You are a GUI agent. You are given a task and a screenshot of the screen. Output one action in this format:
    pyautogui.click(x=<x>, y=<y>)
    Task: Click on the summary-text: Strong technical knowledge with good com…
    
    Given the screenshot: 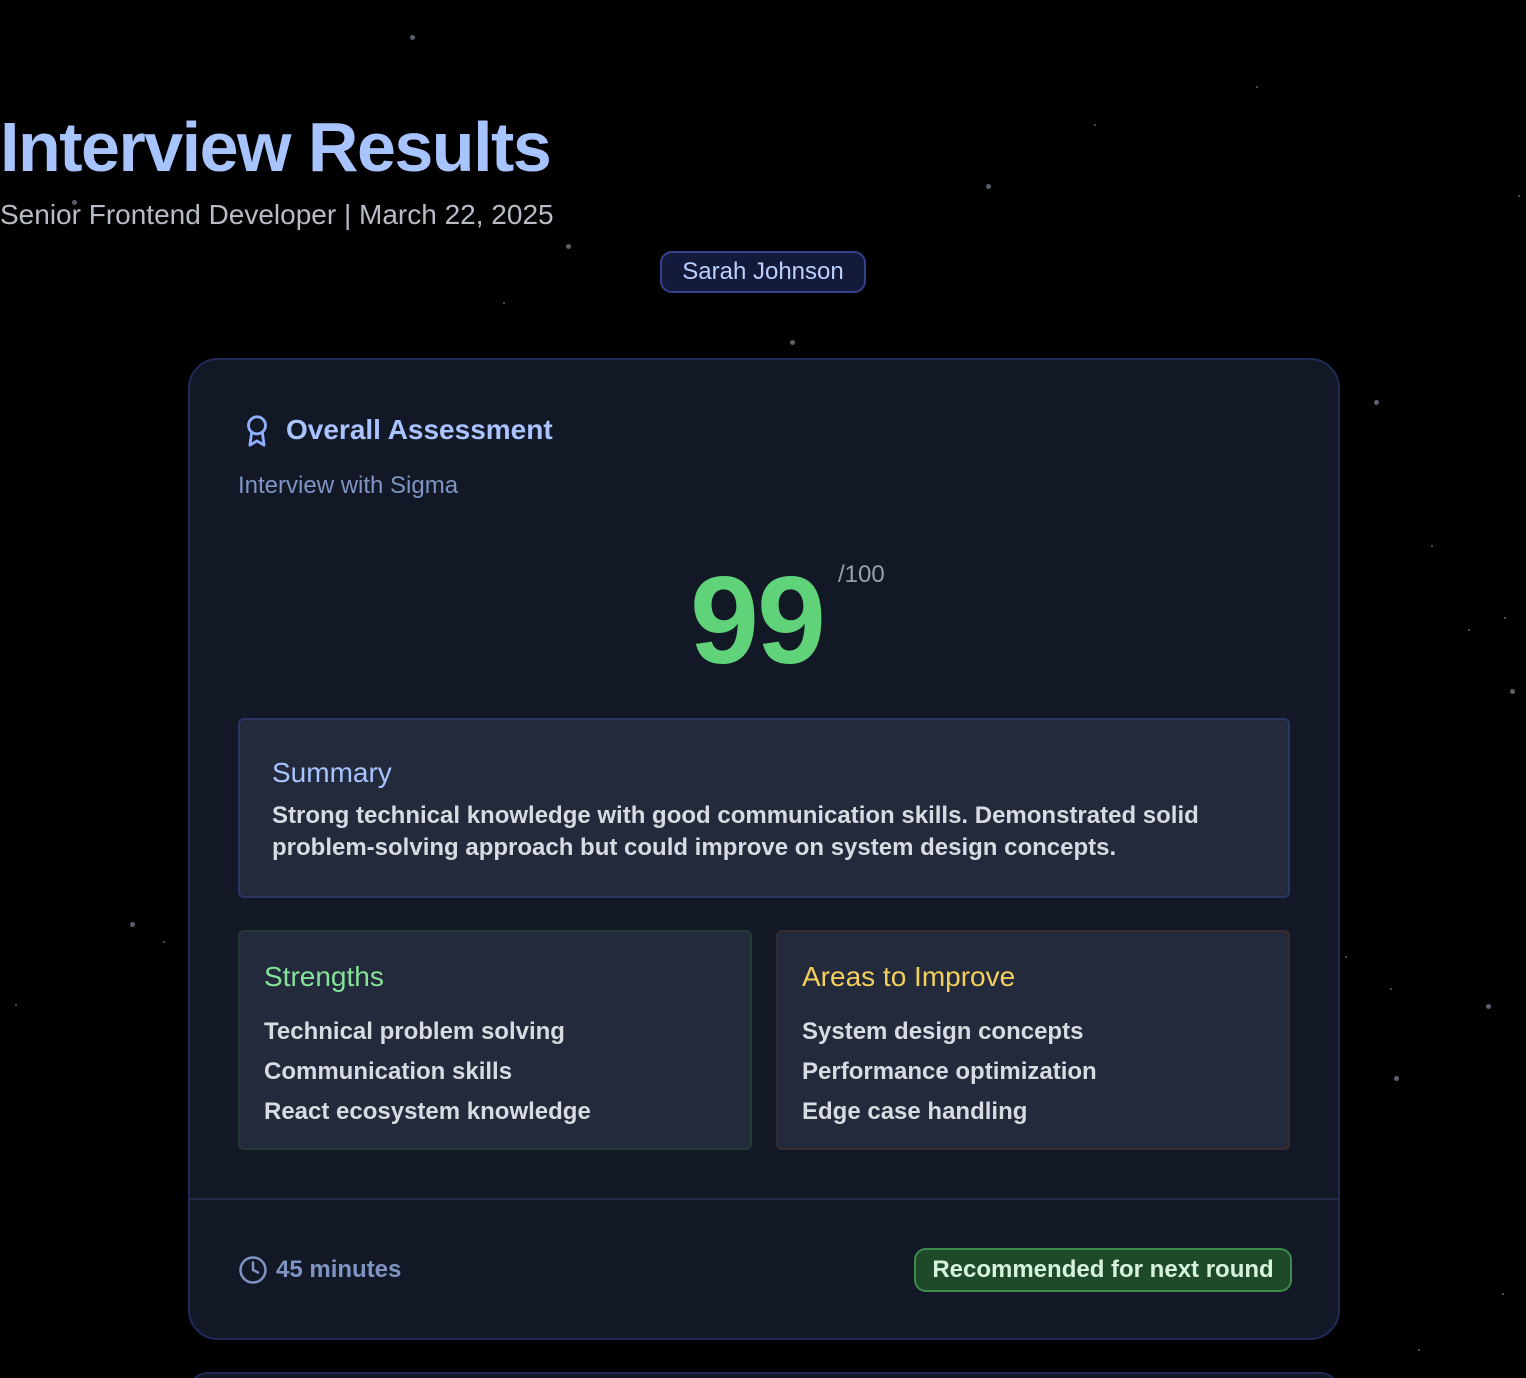 What is the action you would take?
    pyautogui.click(x=735, y=831)
    